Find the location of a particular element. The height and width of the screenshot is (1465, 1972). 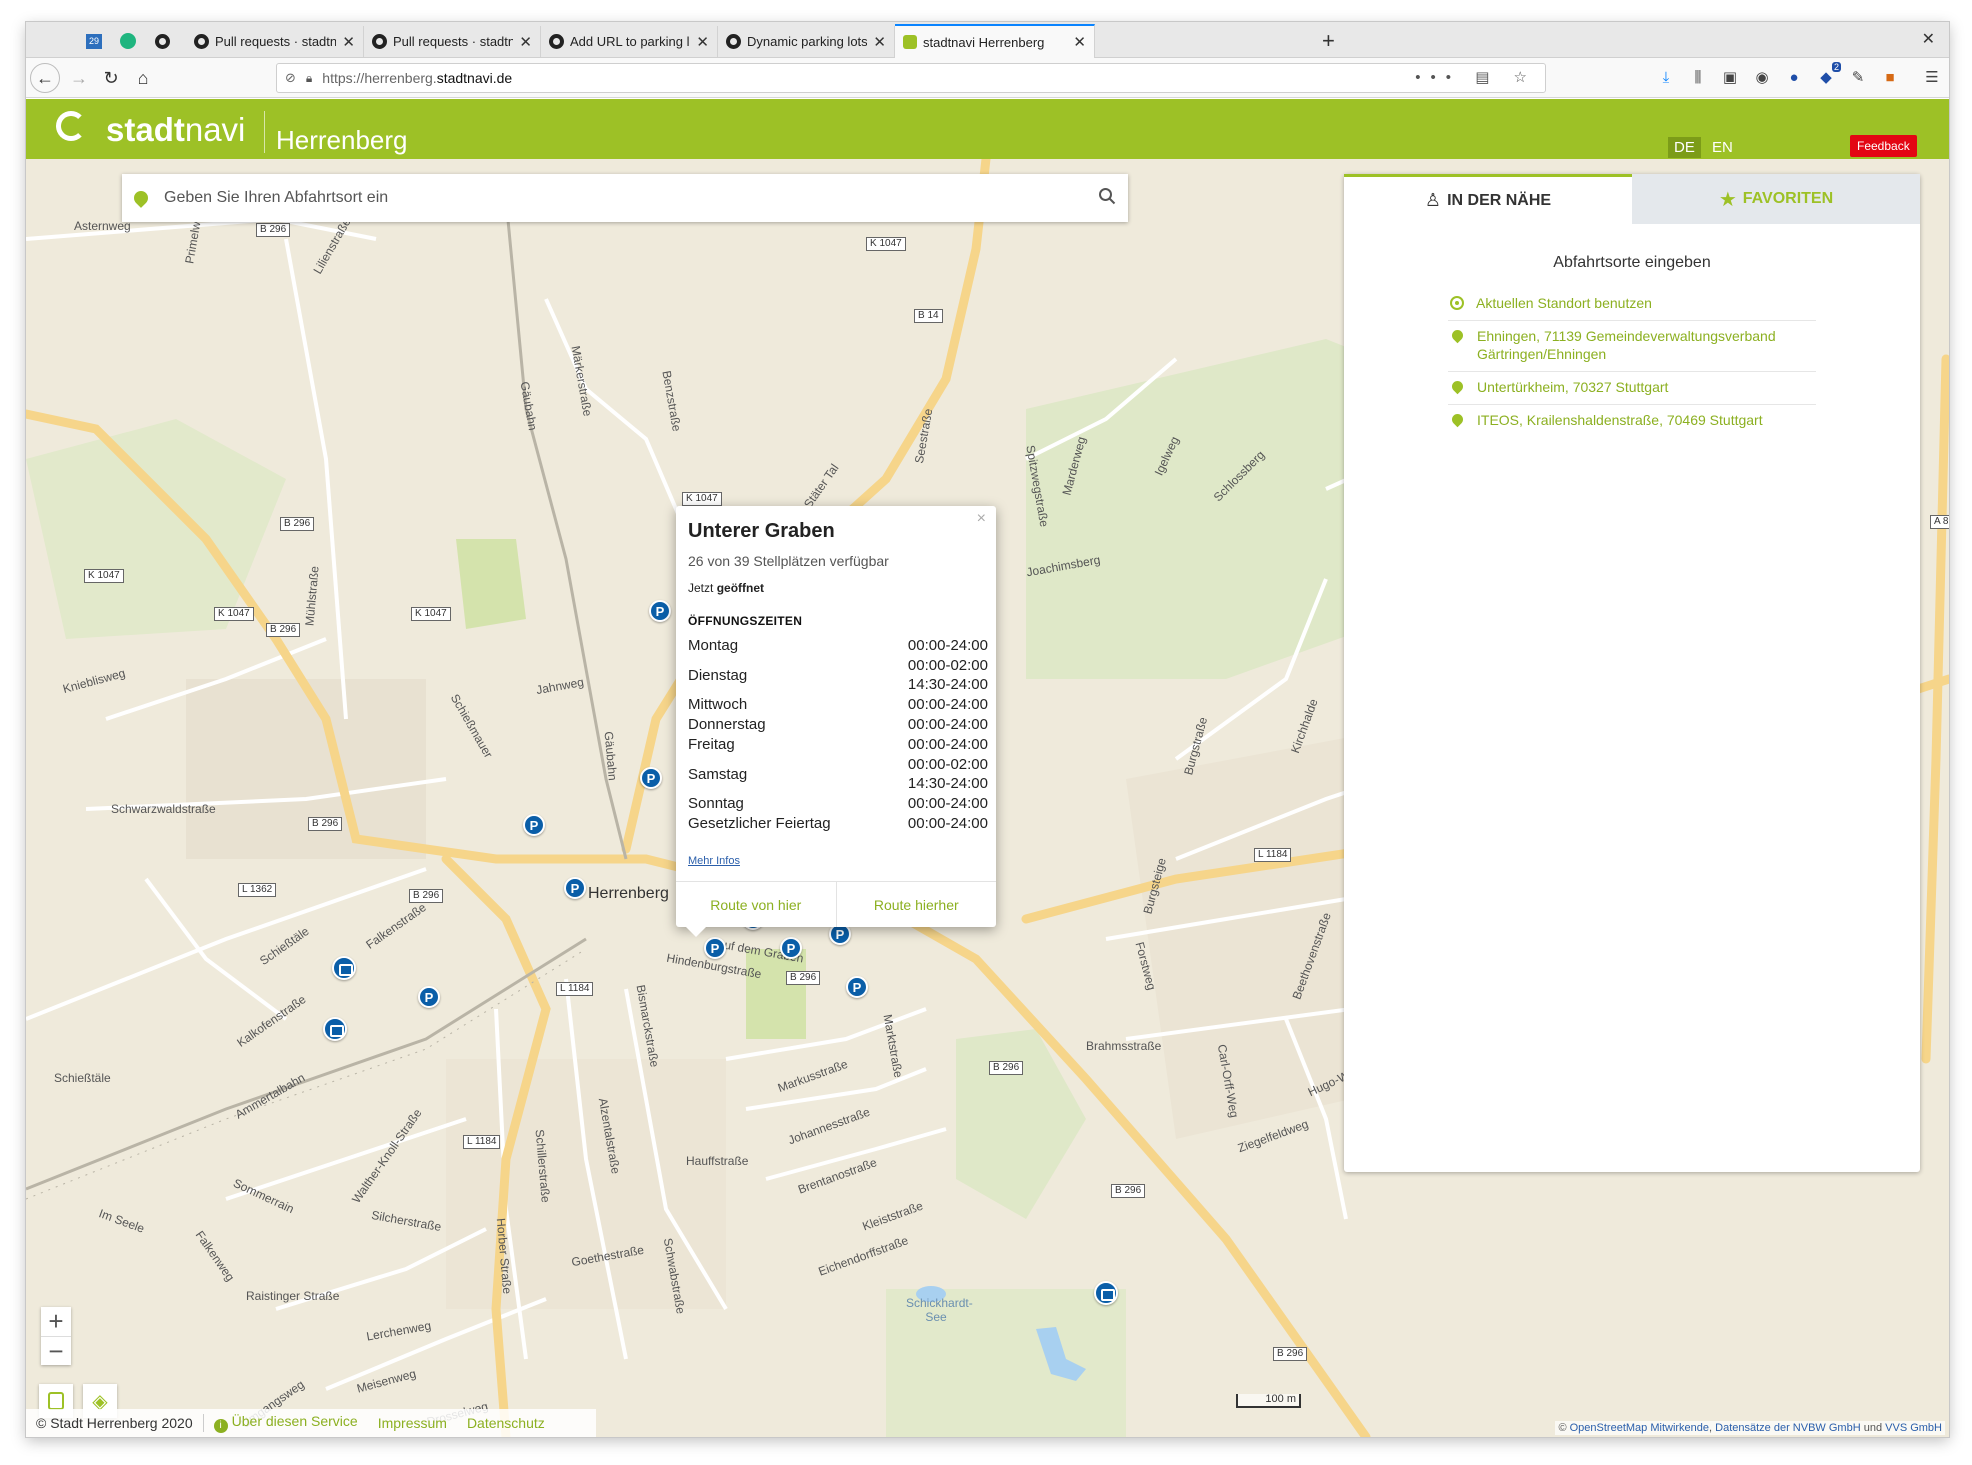

extension-orange-icon: ■ is located at coordinates (1890, 77).